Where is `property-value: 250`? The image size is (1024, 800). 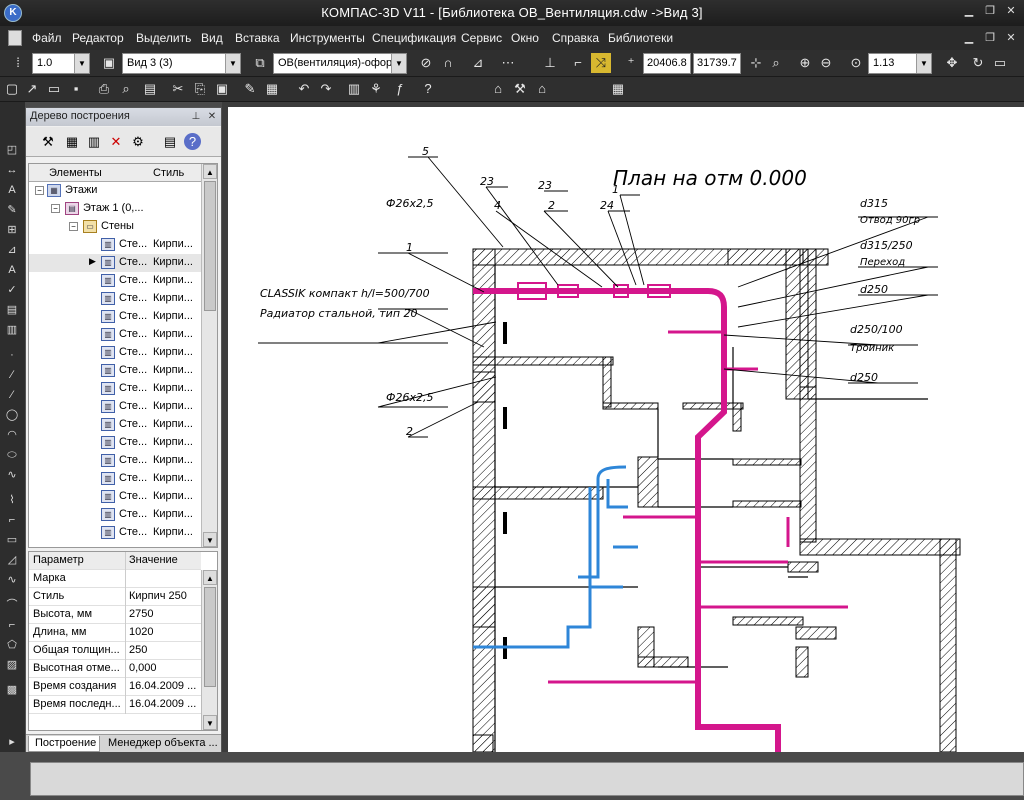
property-value: 250 is located at coordinates (165, 650).